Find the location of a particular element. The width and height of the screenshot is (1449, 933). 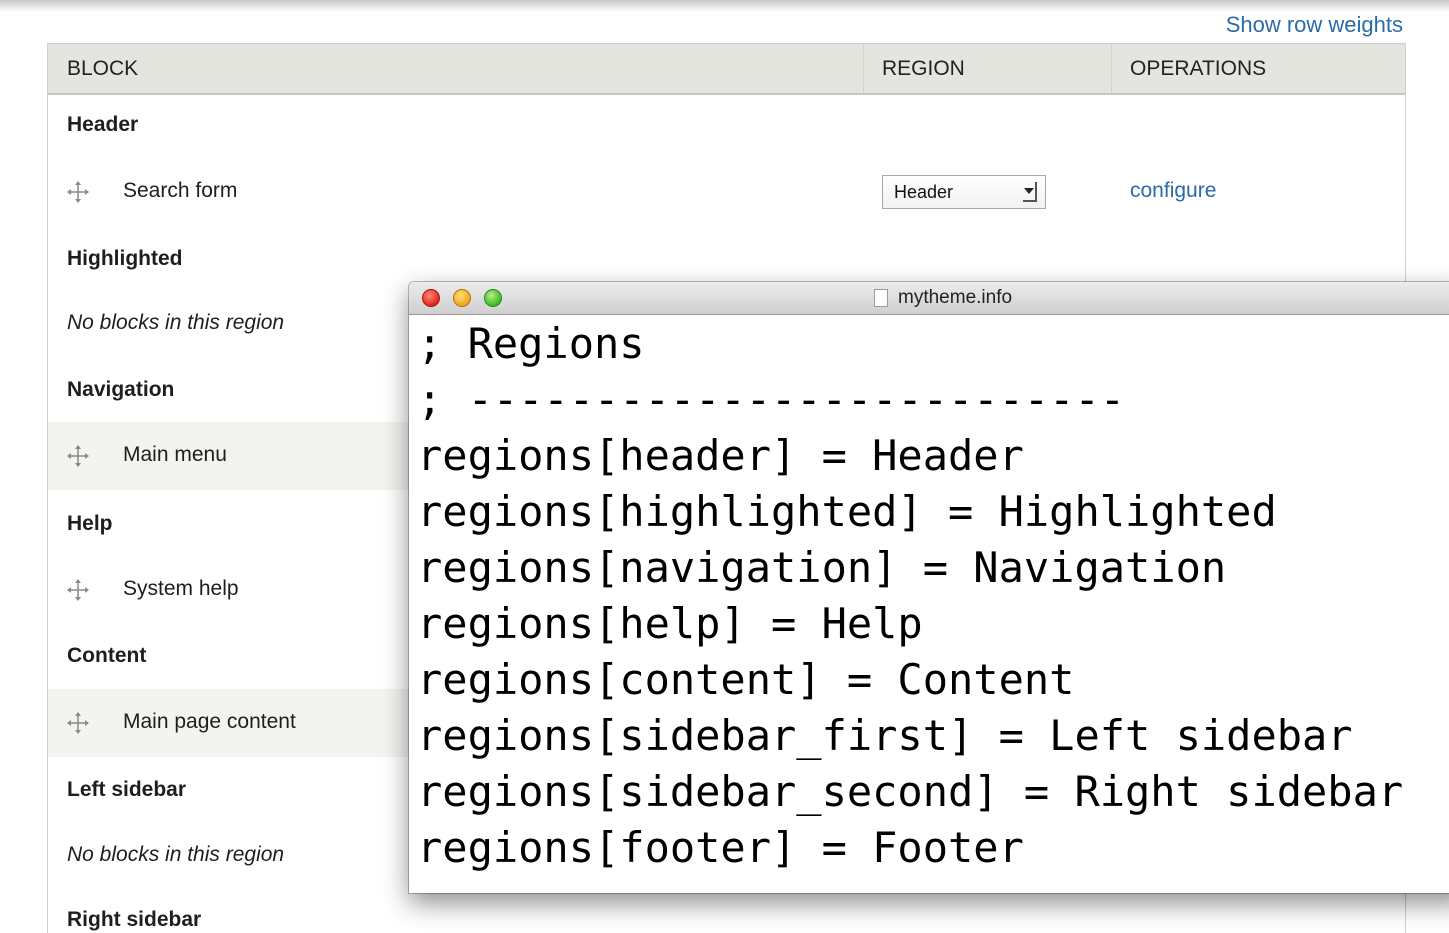

region-title: Content is located at coordinates (107, 655).